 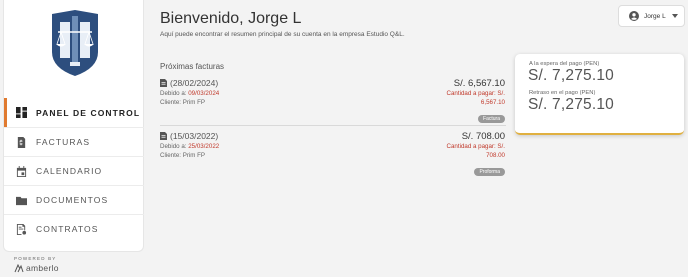 I want to click on powered-by-label: POWERED BY, so click(x=35, y=258).